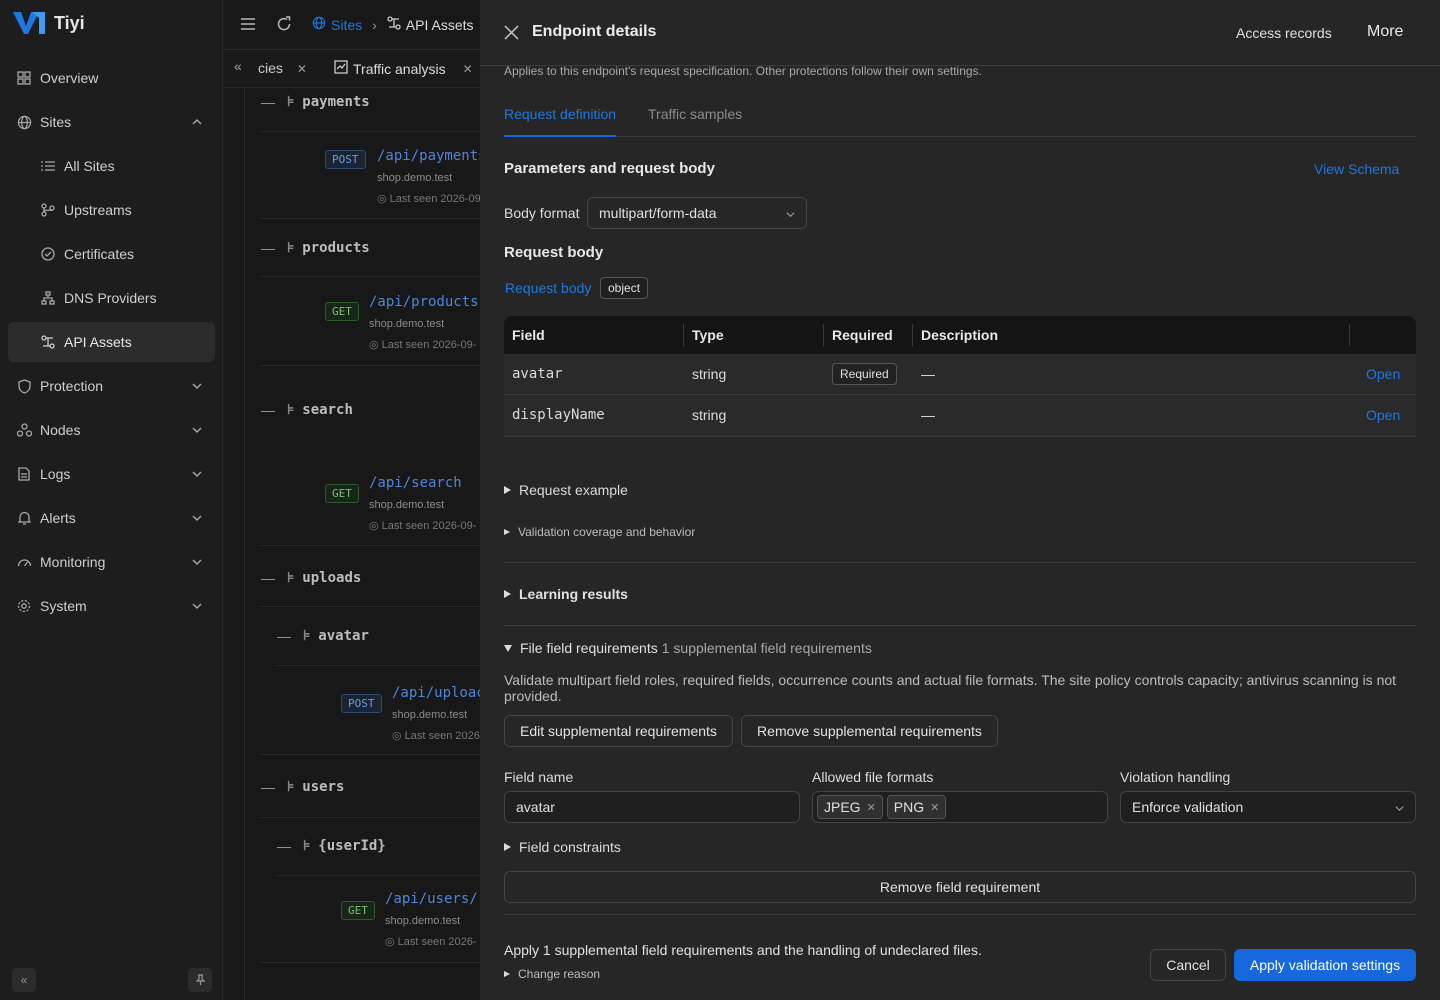 This screenshot has height=1000, width=1440. What do you see at coordinates (695, 114) in the screenshot?
I see `tab-traffic-samples: Traffic samples` at bounding box center [695, 114].